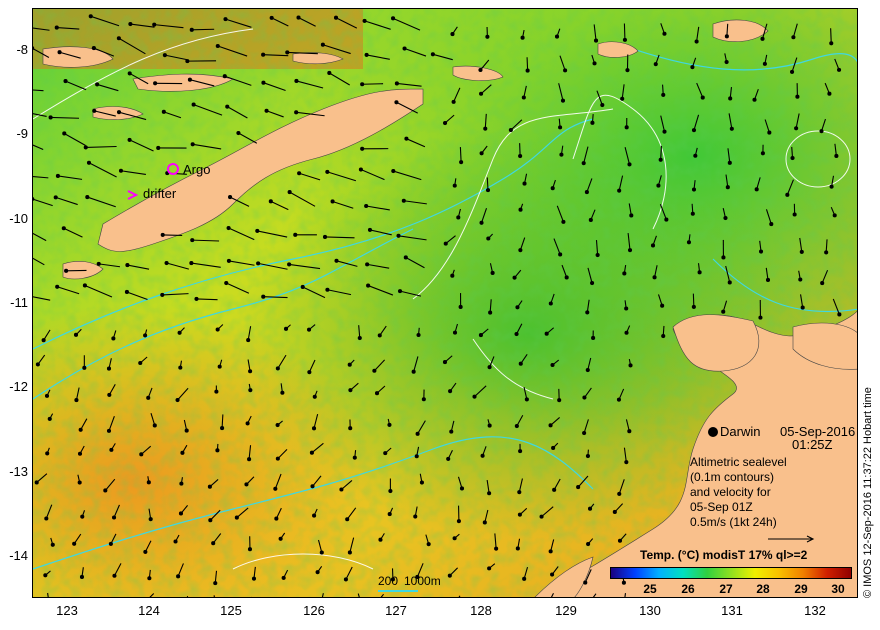 This screenshot has width=880, height=630. Describe the element at coordinates (203, 29) in the screenshot. I see `velocity-arrow` at that location.